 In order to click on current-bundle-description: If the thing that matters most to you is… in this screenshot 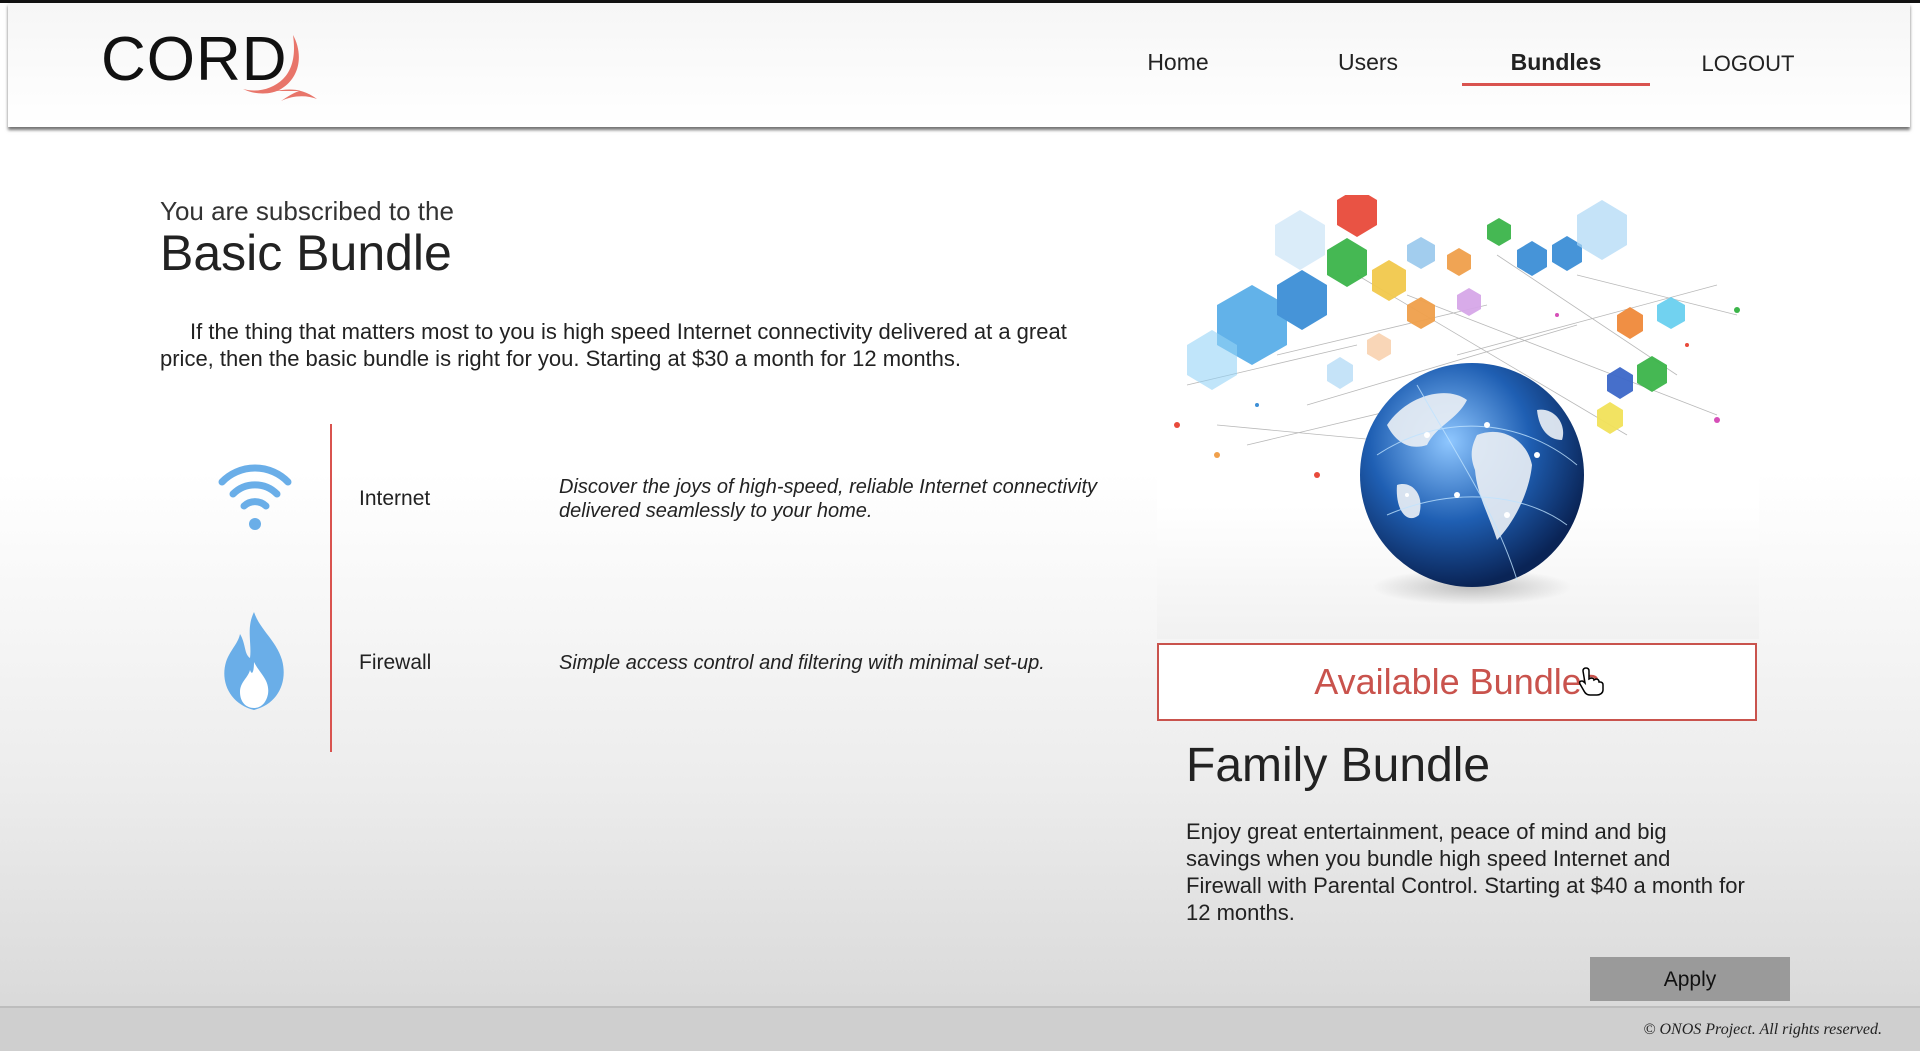, I will do `click(613, 345)`.